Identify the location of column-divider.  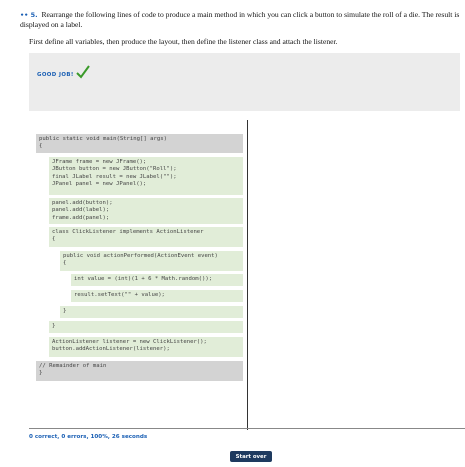
(247, 275).